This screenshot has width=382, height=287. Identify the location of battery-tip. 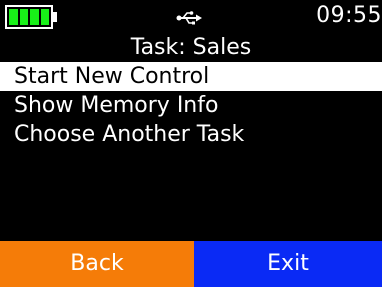
(55, 17).